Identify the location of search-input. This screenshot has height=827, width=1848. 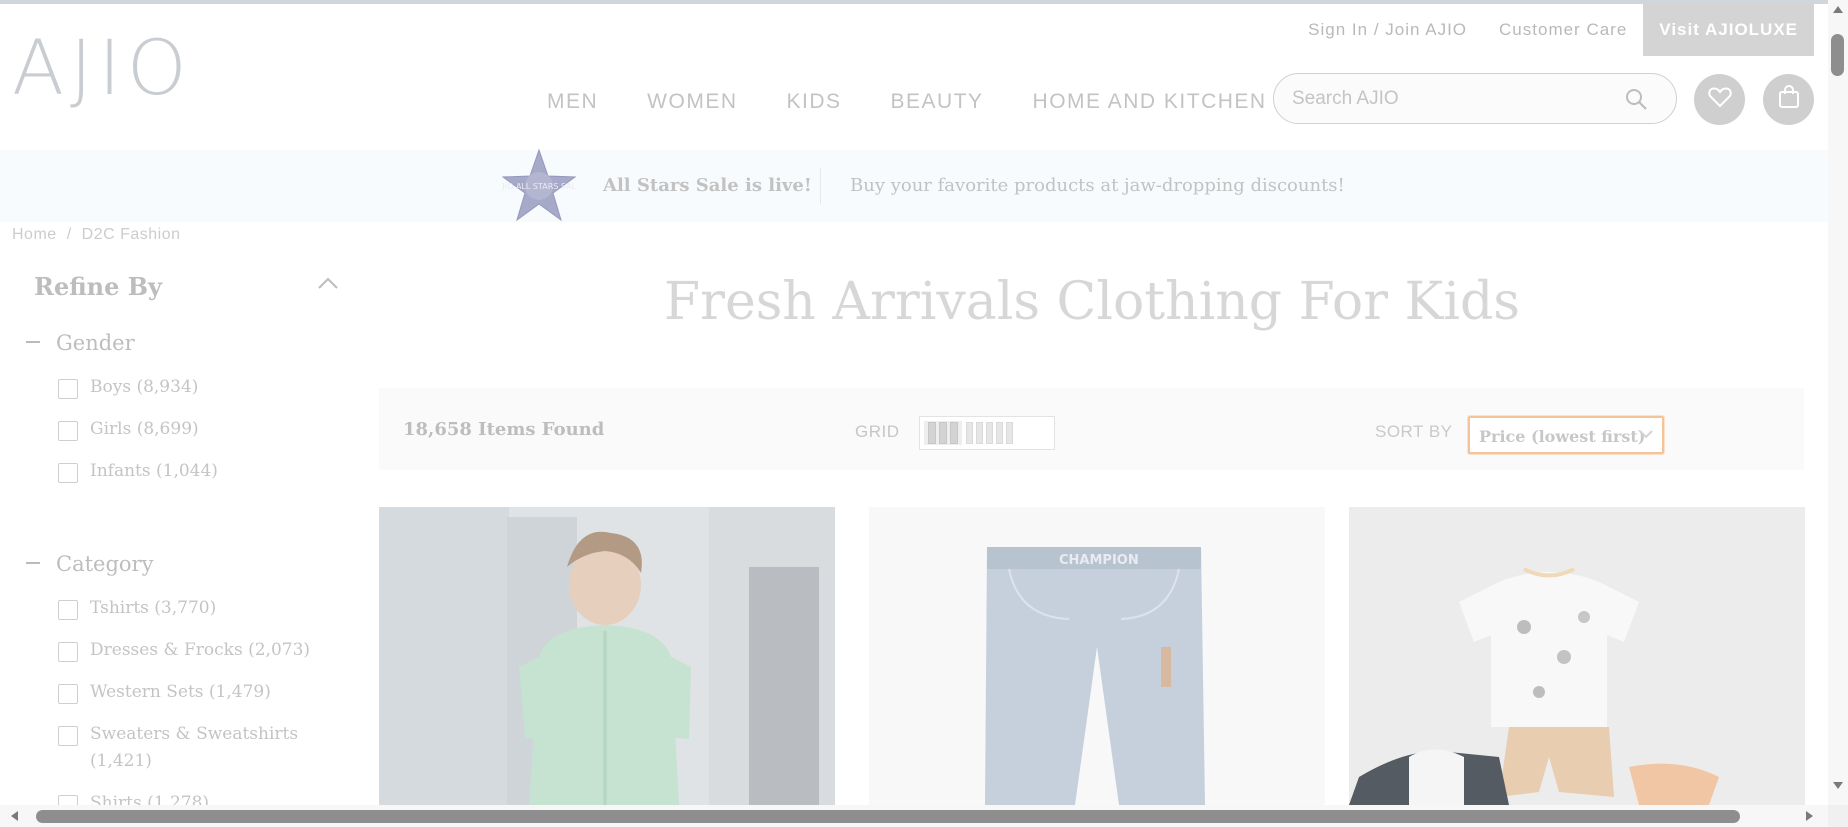
(1447, 99).